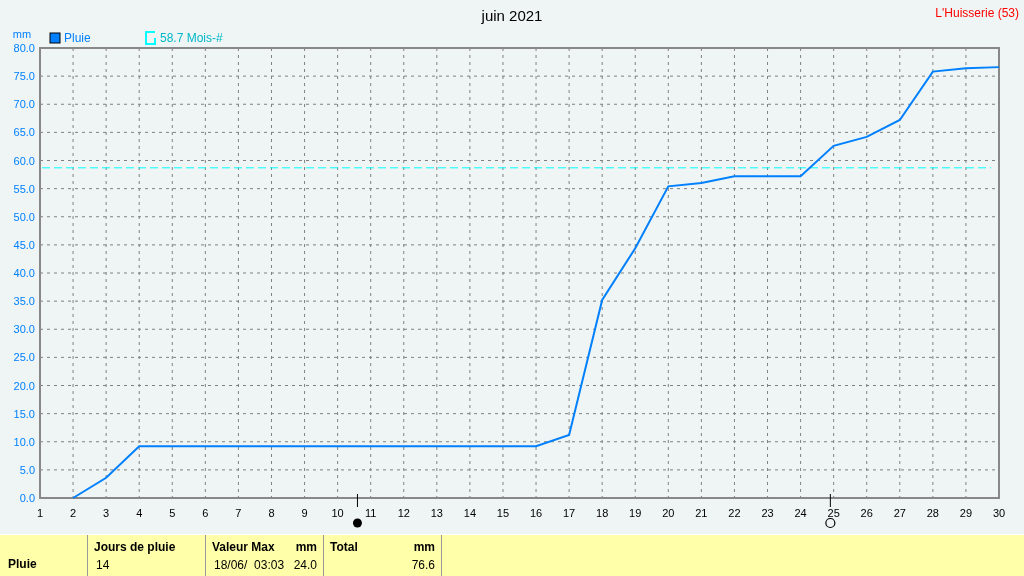  What do you see at coordinates (205, 513) in the screenshot?
I see `x-tick-label: 6` at bounding box center [205, 513].